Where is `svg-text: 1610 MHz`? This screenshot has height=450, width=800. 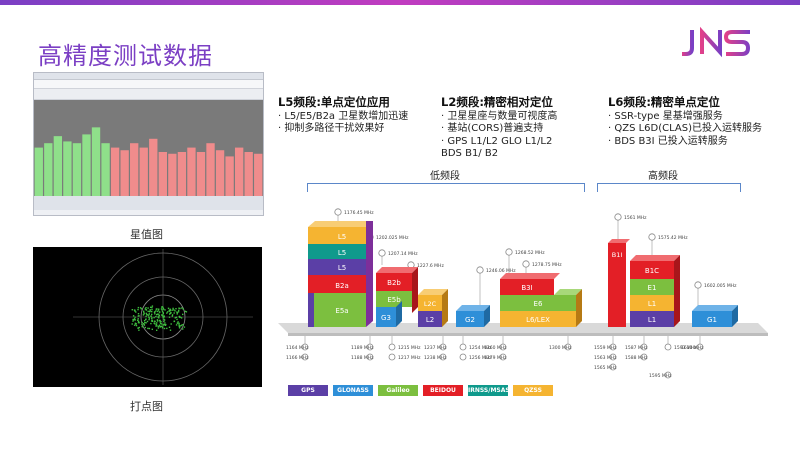 svg-text: 1610 MHz is located at coordinates (692, 348).